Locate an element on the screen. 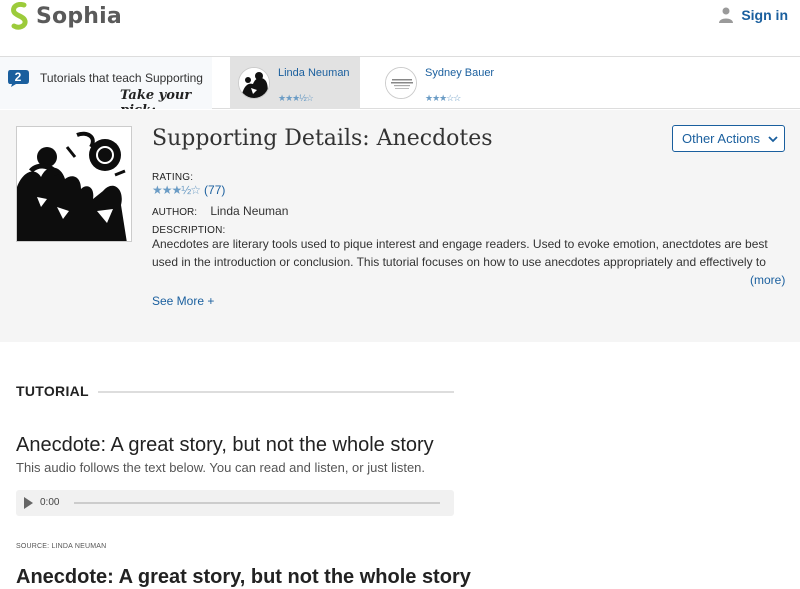 This screenshot has height=589, width=800. audio-player: 0:00 is located at coordinates (235, 503).